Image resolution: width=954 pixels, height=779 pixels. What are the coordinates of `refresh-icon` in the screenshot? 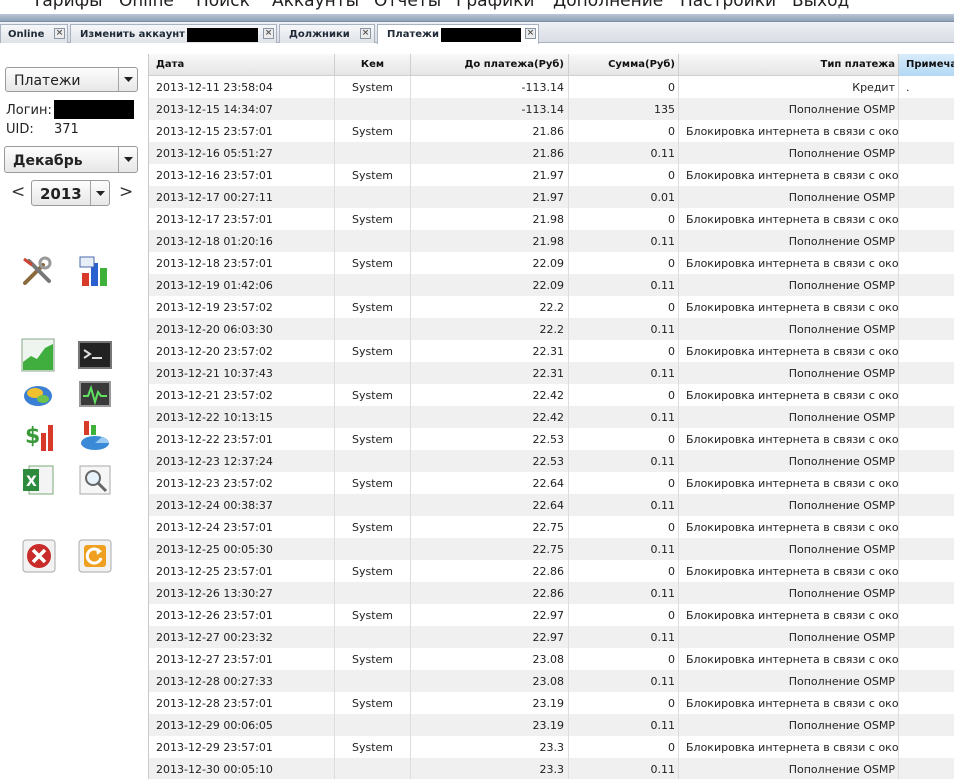 It's located at (95, 556).